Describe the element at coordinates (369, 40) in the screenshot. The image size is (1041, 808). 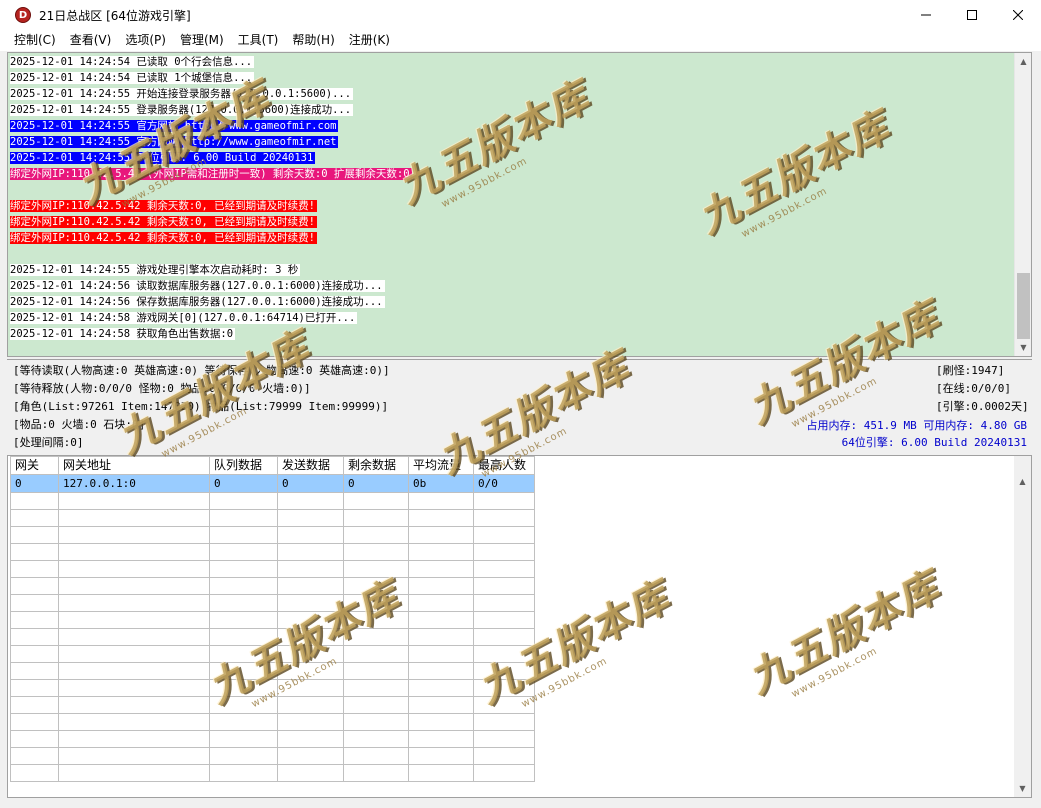
I see `menu-register: 注册(K)` at that location.